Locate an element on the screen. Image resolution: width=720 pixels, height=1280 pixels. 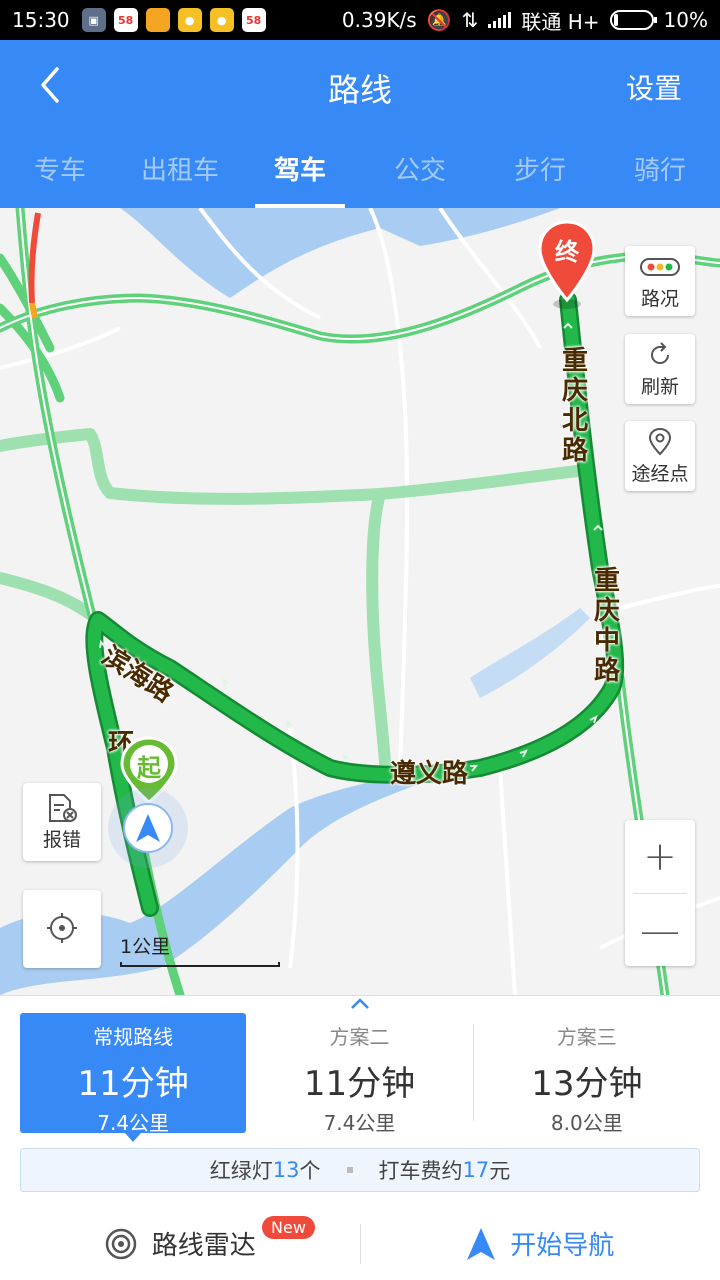
waypoint-pin-icon is located at coordinates (660, 442).